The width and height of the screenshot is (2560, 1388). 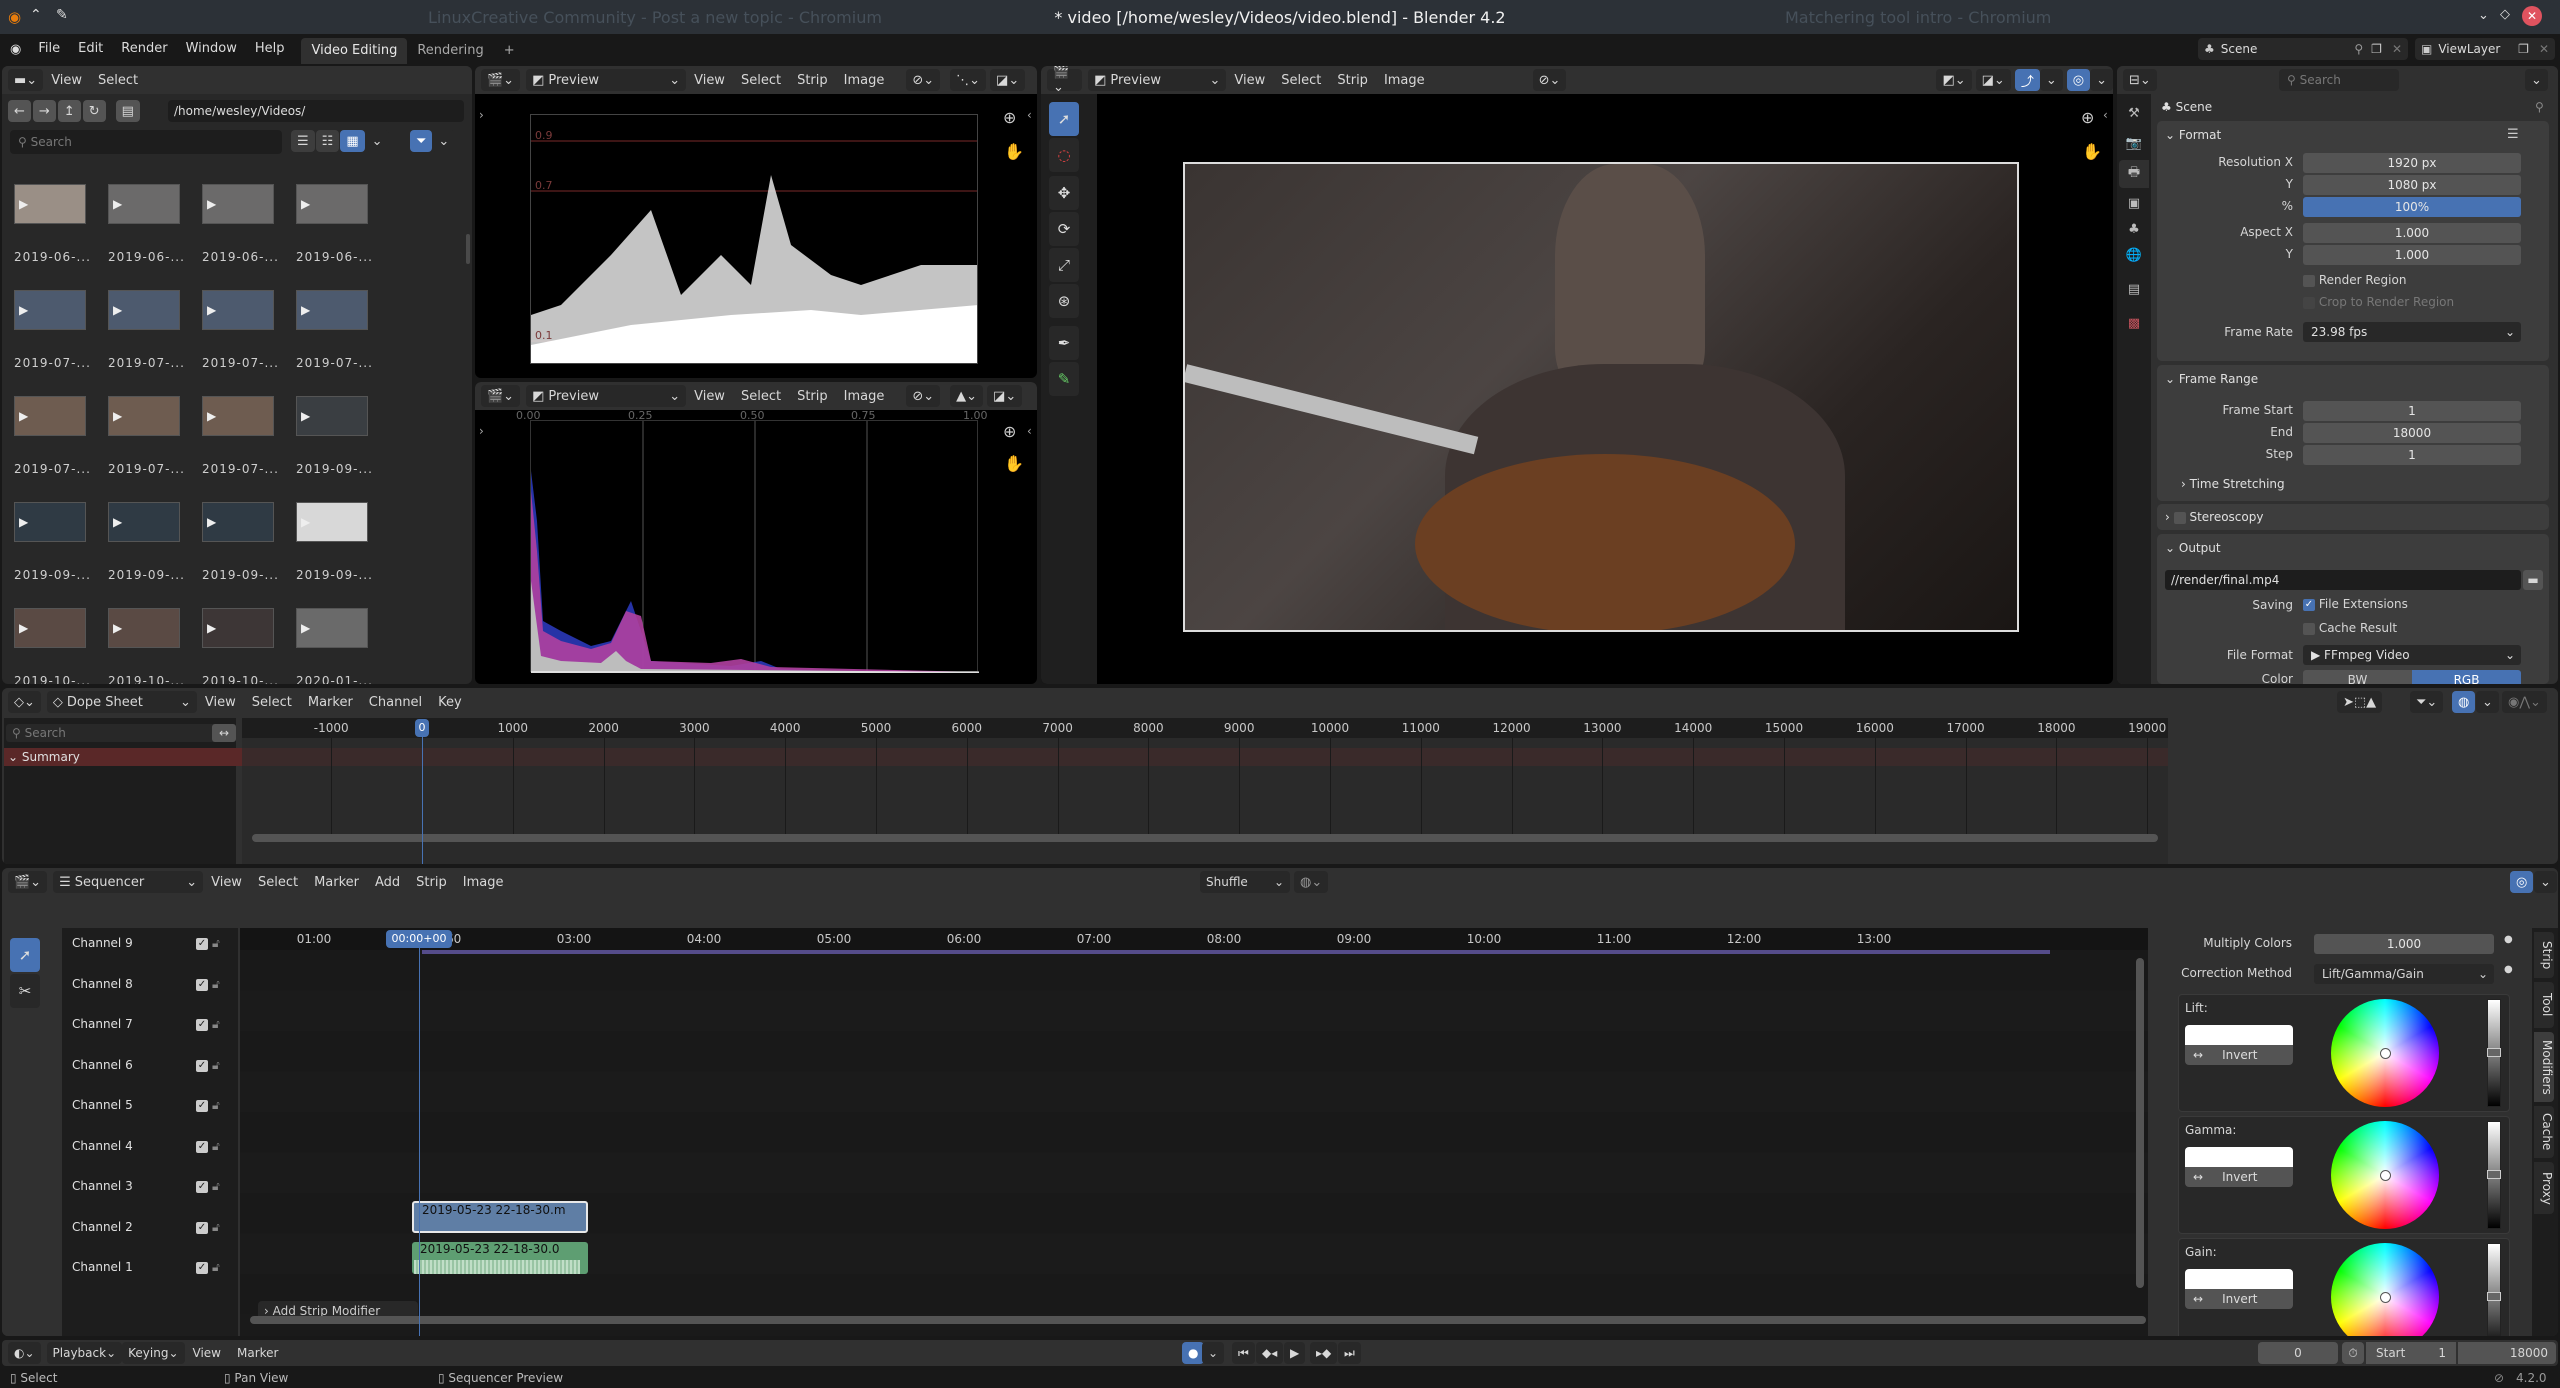 I want to click on back-button: ←, so click(x=19, y=111).